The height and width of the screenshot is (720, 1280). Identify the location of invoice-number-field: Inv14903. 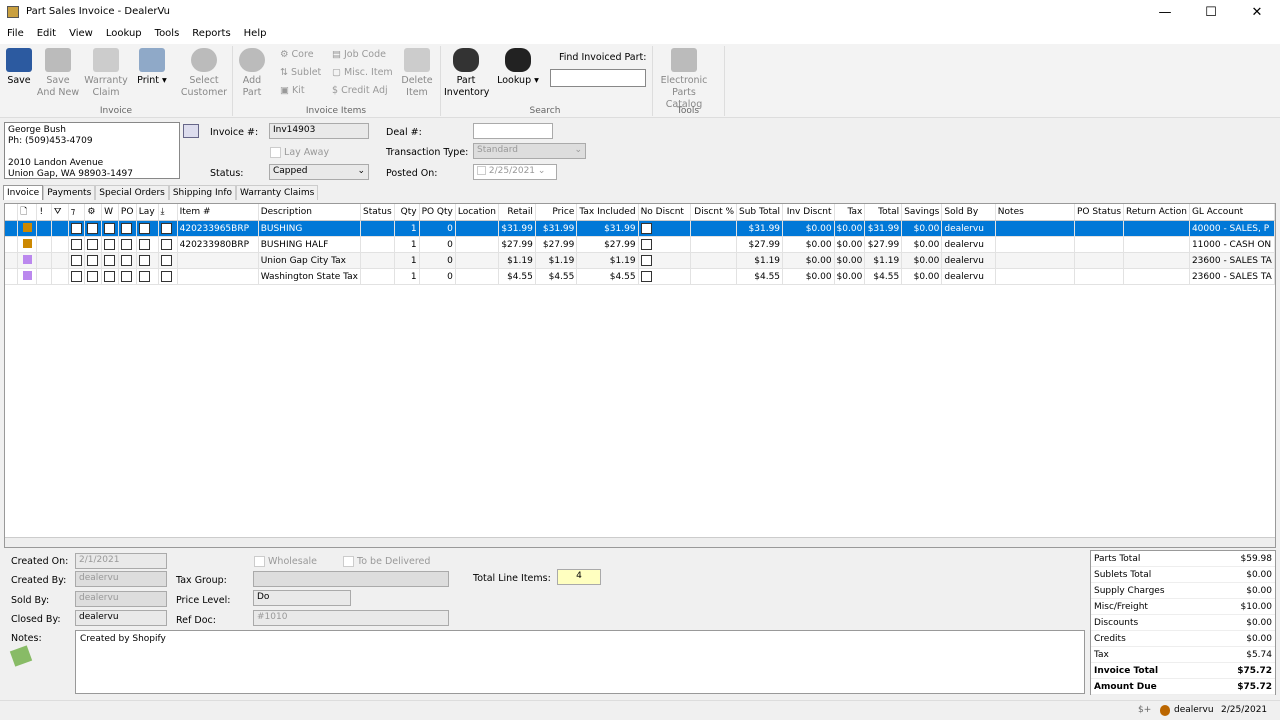
(319, 131).